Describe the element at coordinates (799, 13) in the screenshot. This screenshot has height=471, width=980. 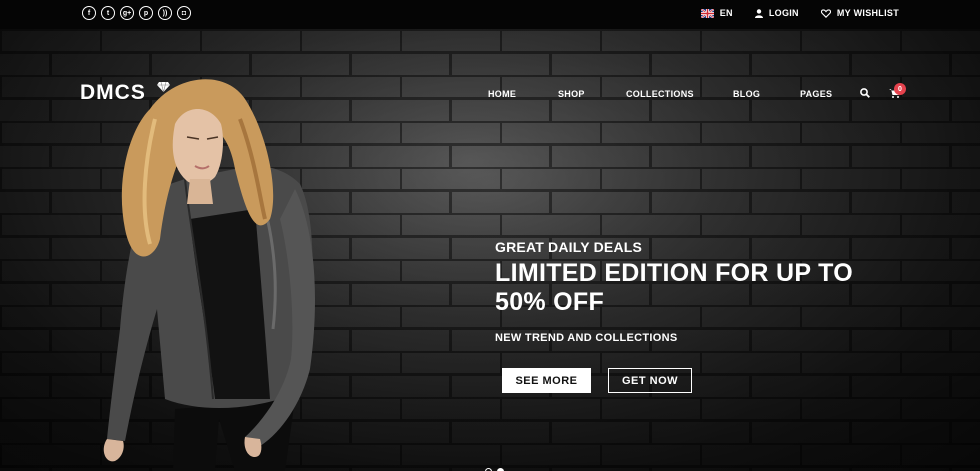
I see `top-right-links: EN LOGIN MY WISHLIST` at that location.